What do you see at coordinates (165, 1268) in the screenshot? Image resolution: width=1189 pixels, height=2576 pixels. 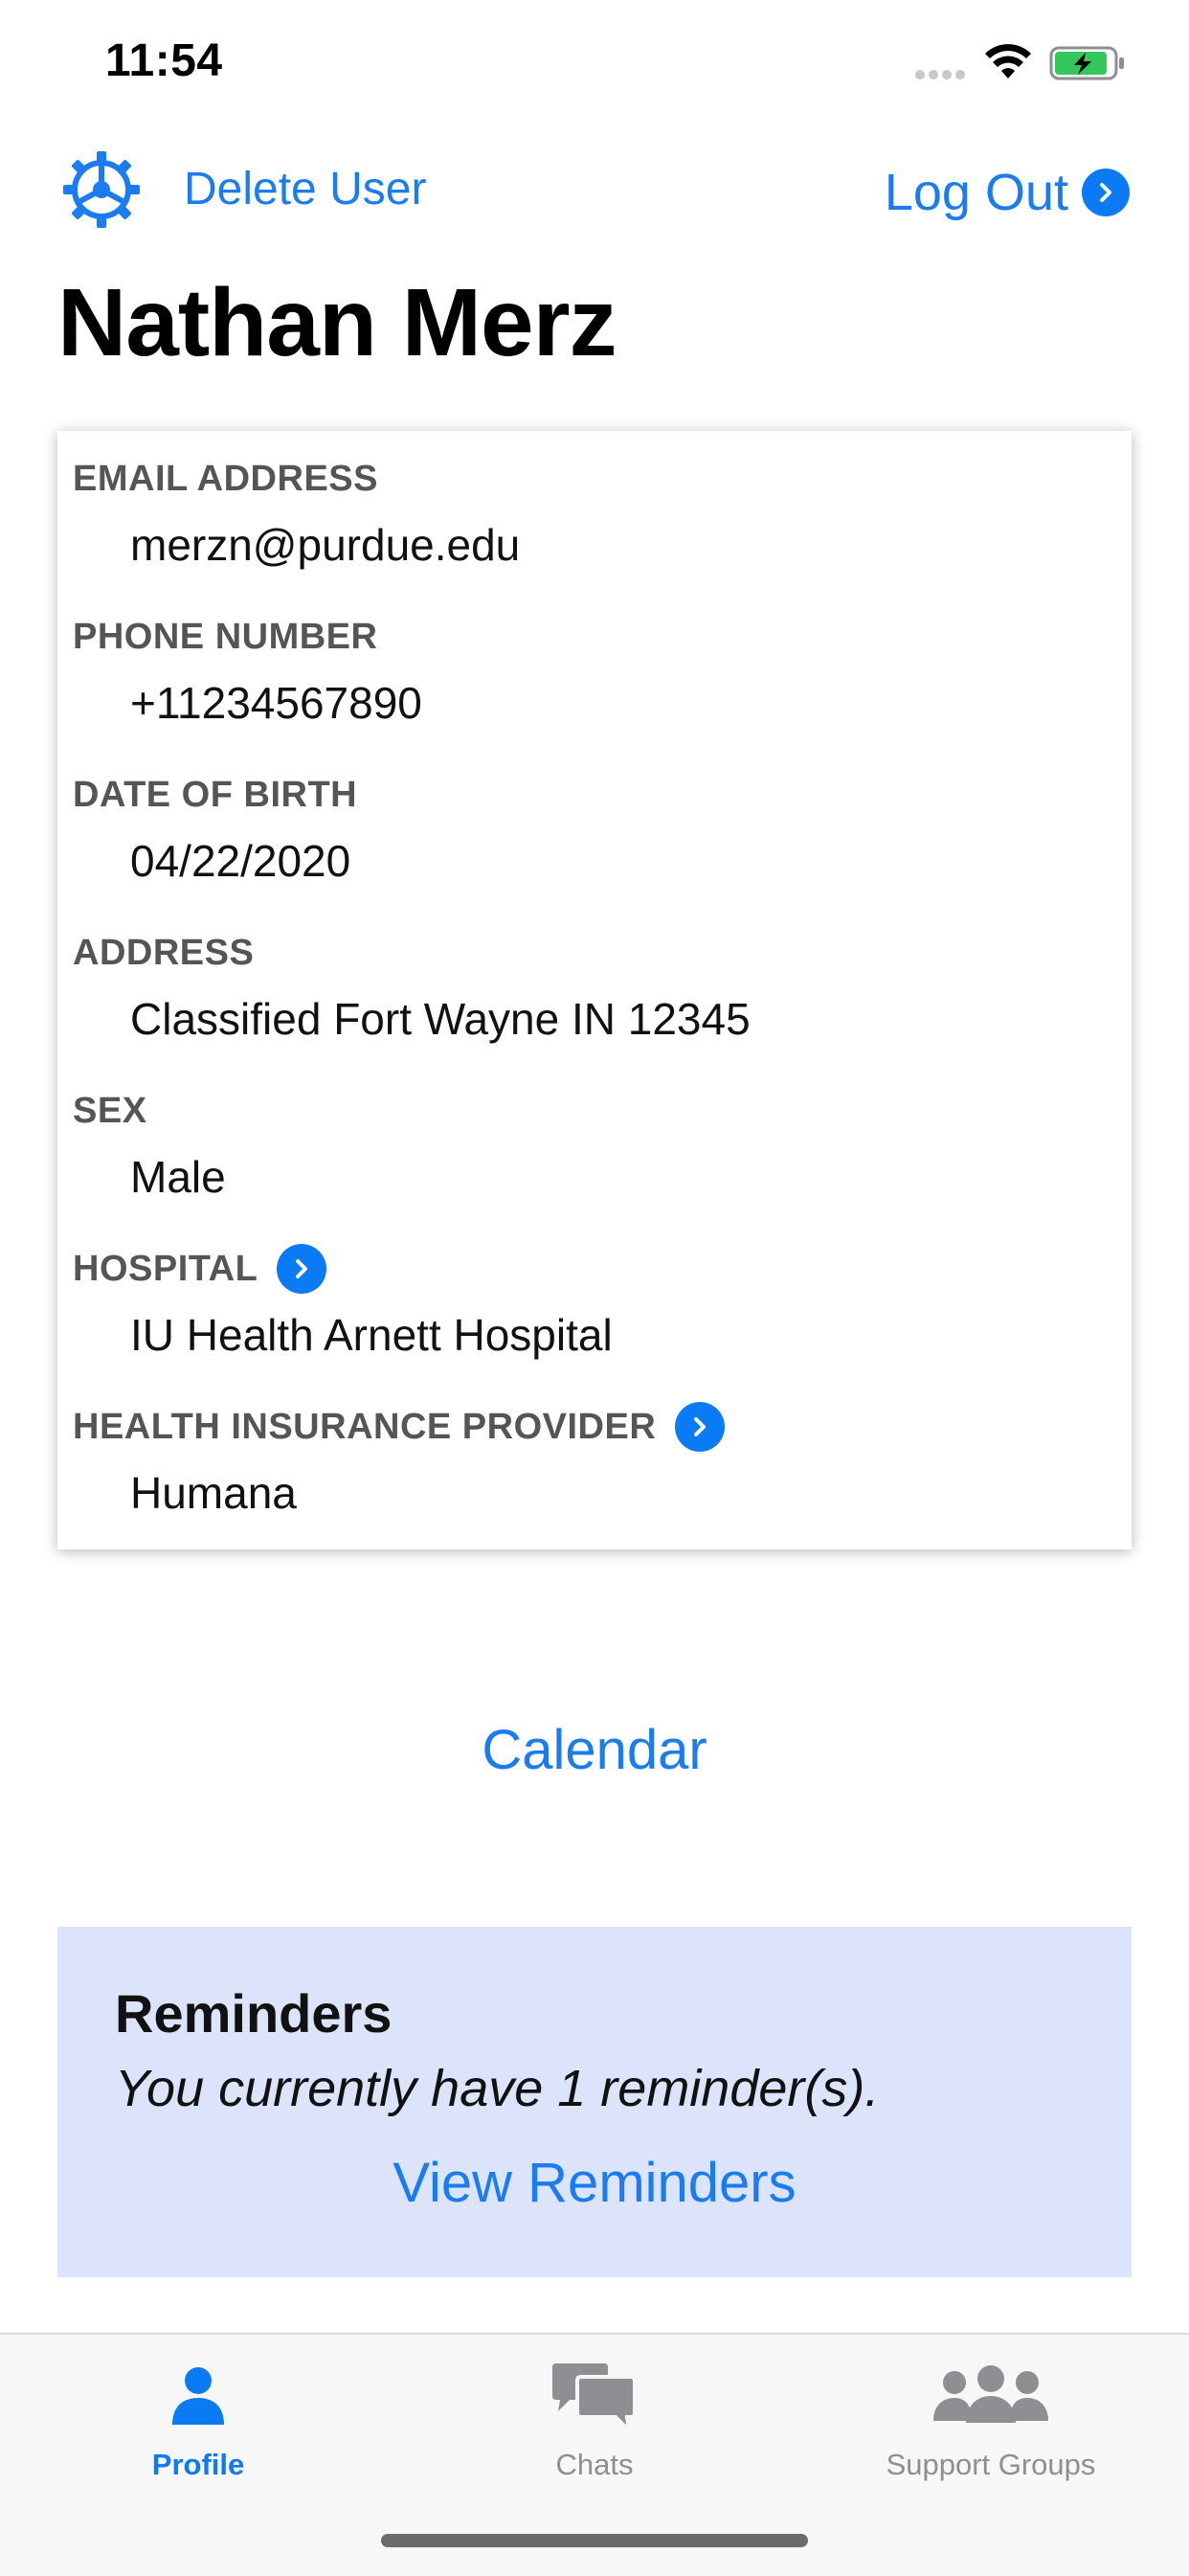 I see `field-label: HOSPITAL` at bounding box center [165, 1268].